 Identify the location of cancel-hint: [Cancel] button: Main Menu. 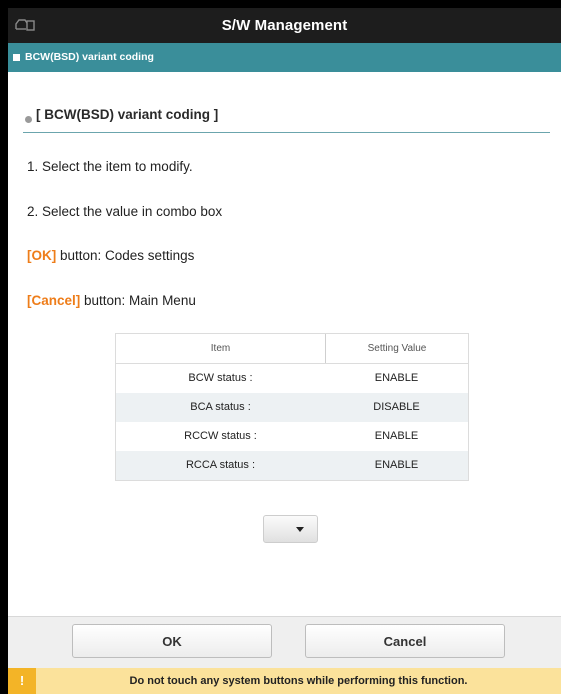
(111, 300).